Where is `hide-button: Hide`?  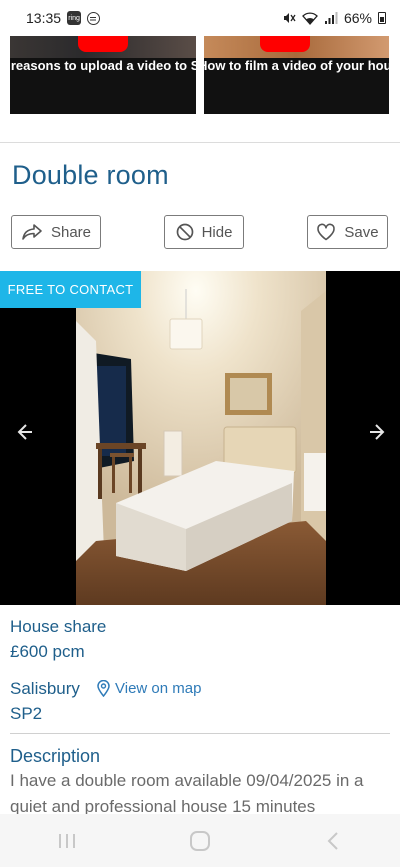 hide-button: Hide is located at coordinates (204, 232).